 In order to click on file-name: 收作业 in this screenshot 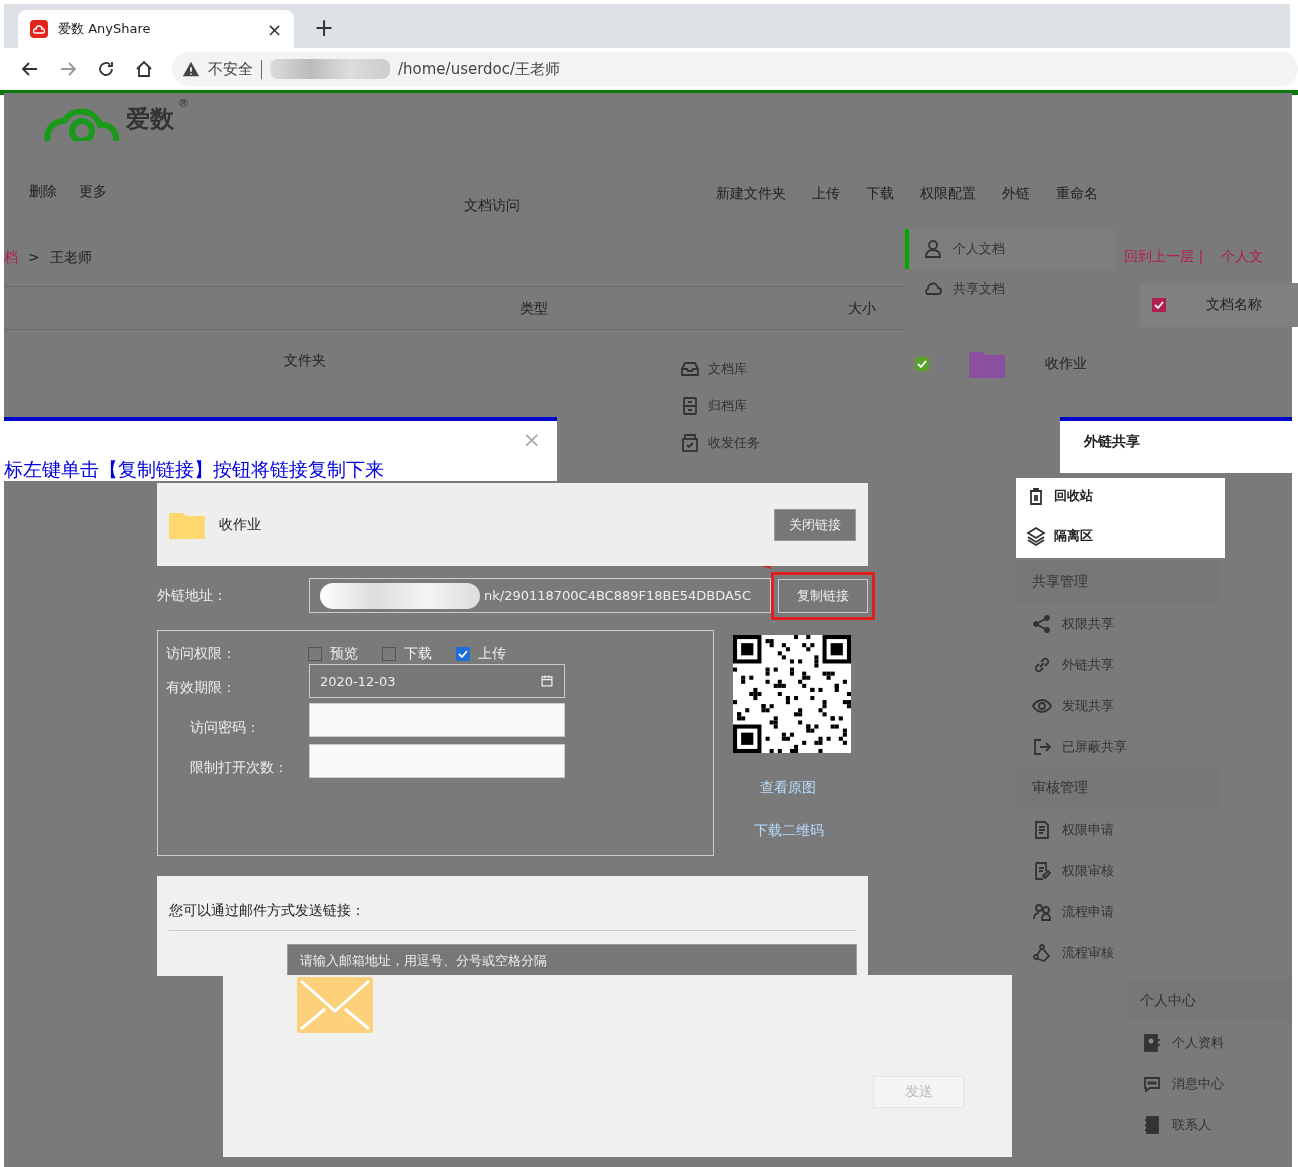, I will do `click(1066, 364)`.